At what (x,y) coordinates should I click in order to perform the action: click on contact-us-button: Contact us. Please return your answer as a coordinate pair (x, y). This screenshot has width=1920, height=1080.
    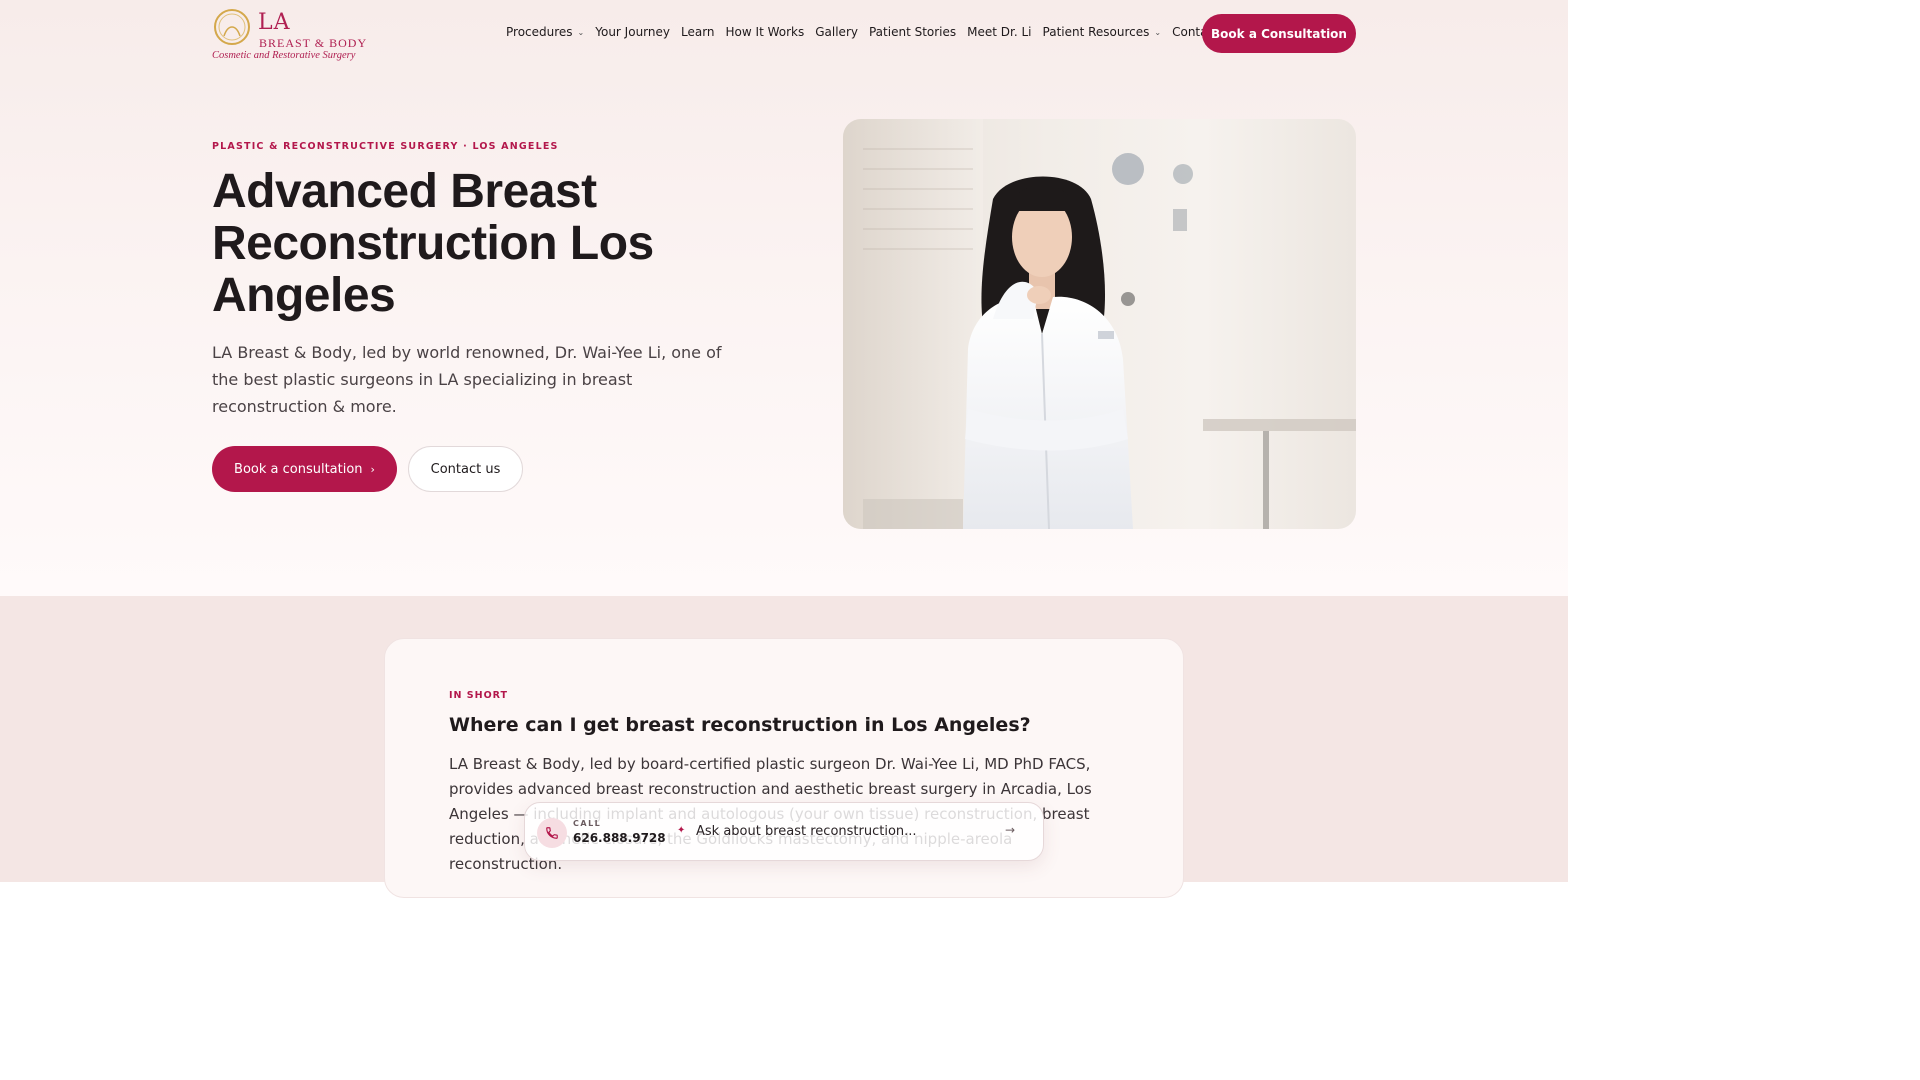
    Looking at the image, I should click on (465, 469).